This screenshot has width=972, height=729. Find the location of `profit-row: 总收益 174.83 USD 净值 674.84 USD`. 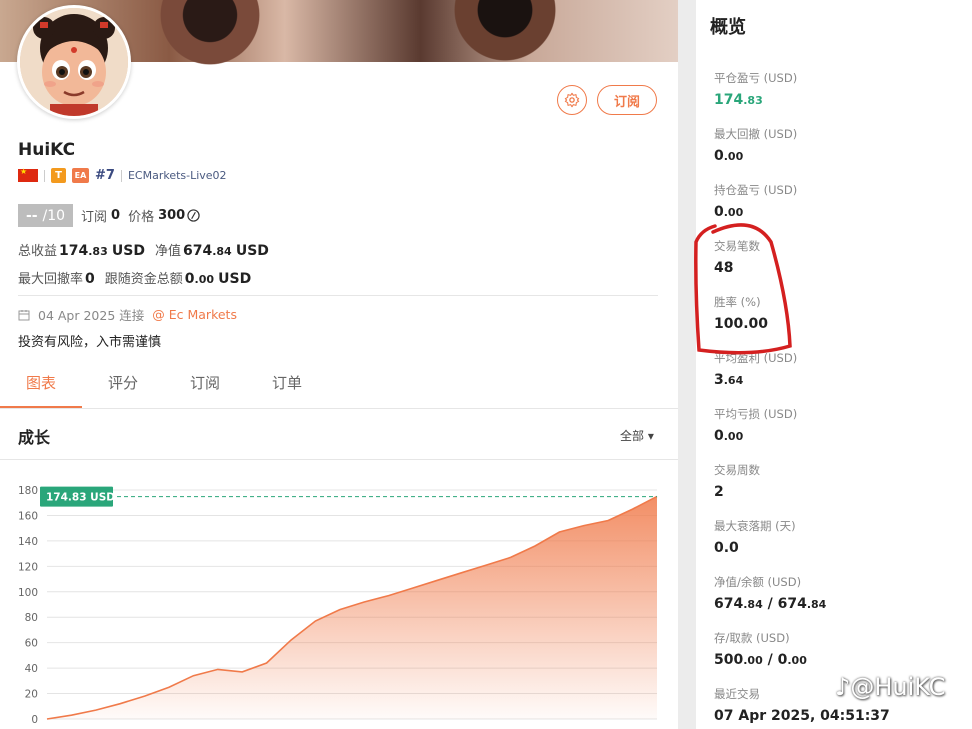

profit-row: 总收益 174.83 USD 净值 674.84 USD is located at coordinates (143, 249).